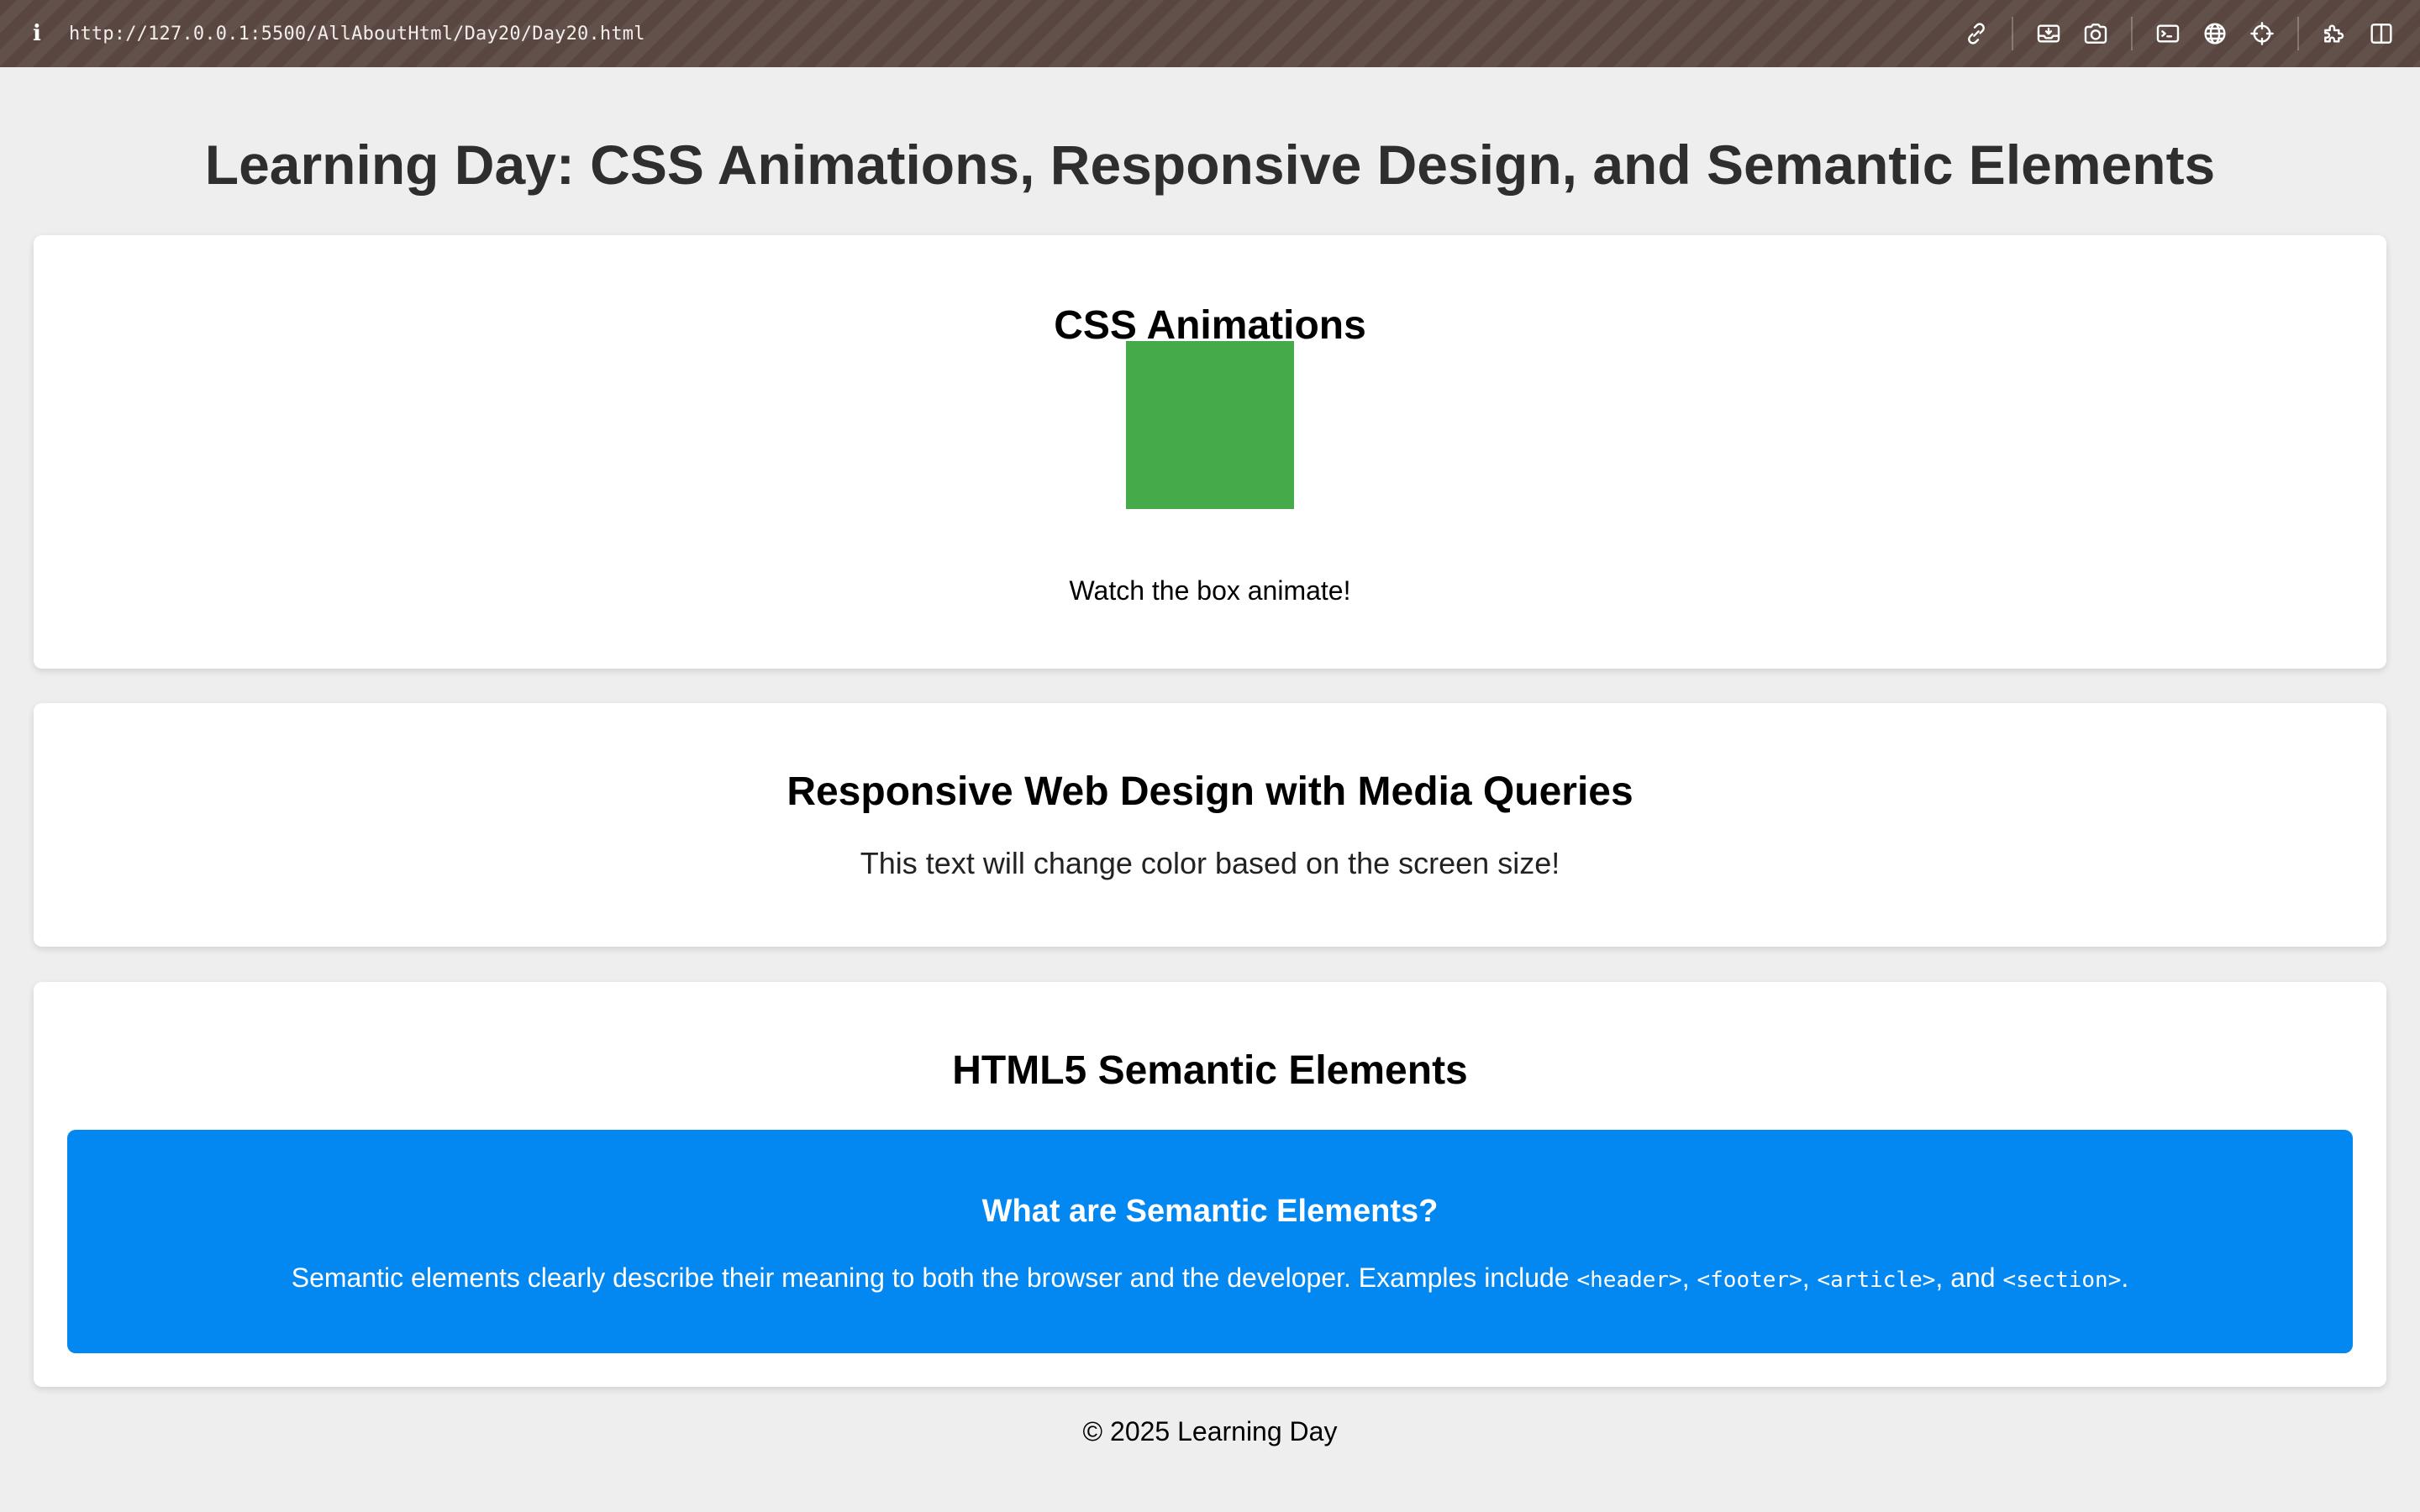 The height and width of the screenshot is (1512, 2420). What do you see at coordinates (2125, 1278) in the screenshot?
I see `text-period: .` at bounding box center [2125, 1278].